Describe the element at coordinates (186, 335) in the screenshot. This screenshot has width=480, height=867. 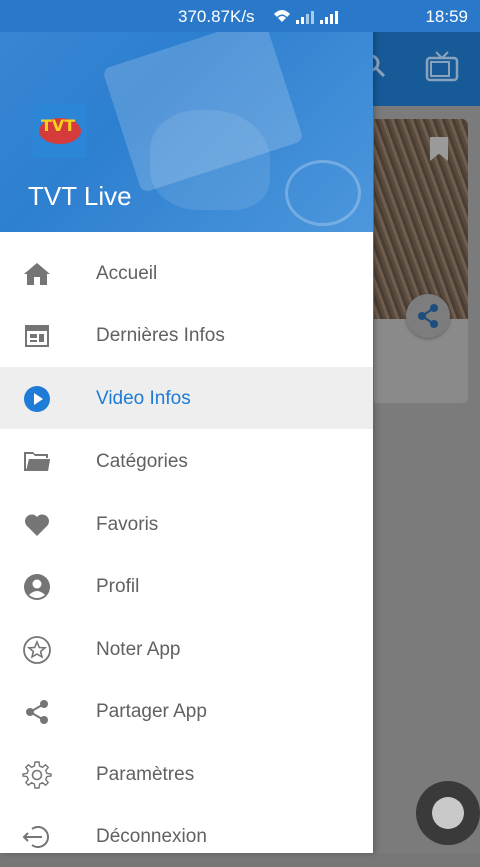
I see `menu-item-dernieres-infos: Dernières Infos` at that location.